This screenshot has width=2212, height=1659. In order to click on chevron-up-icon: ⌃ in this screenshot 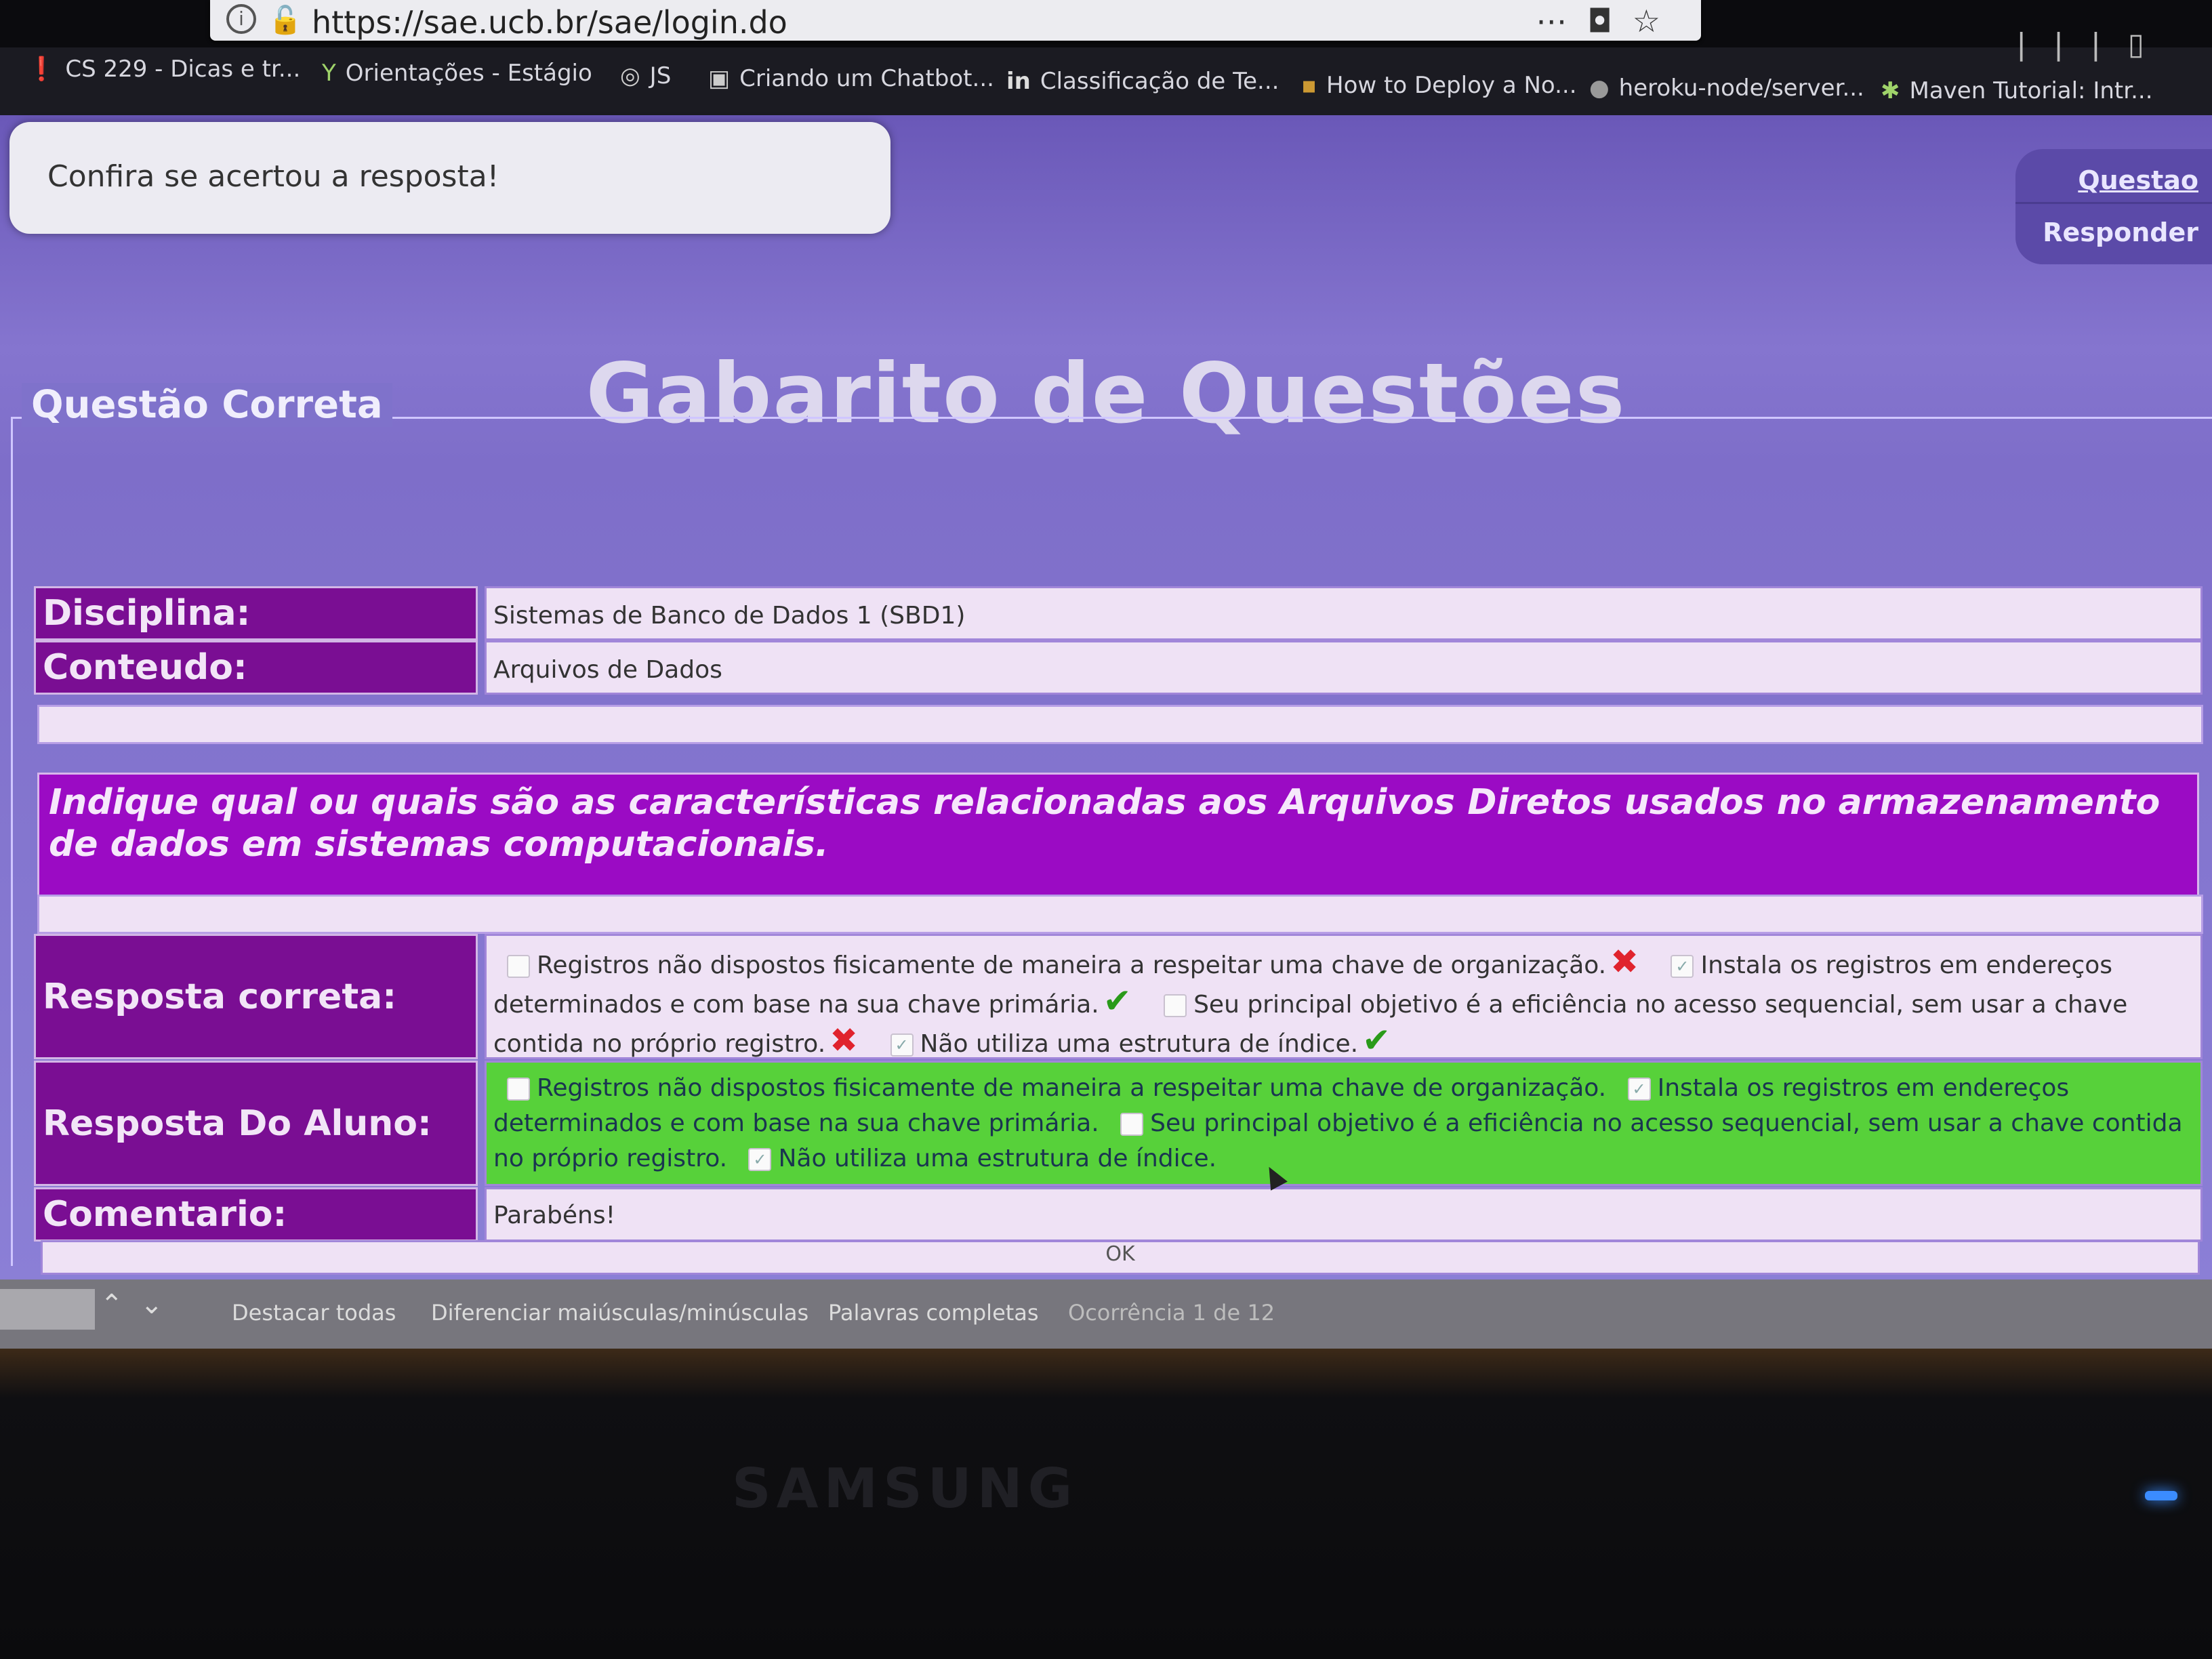, I will do `click(112, 1304)`.